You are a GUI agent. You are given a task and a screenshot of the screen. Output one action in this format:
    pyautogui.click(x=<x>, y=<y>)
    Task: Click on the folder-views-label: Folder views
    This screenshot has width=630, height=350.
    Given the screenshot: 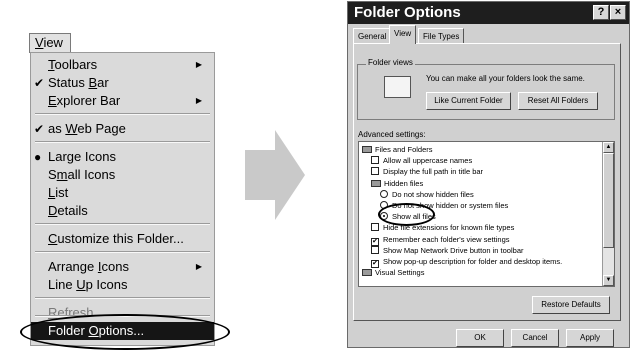 What is the action you would take?
    pyautogui.click(x=390, y=62)
    